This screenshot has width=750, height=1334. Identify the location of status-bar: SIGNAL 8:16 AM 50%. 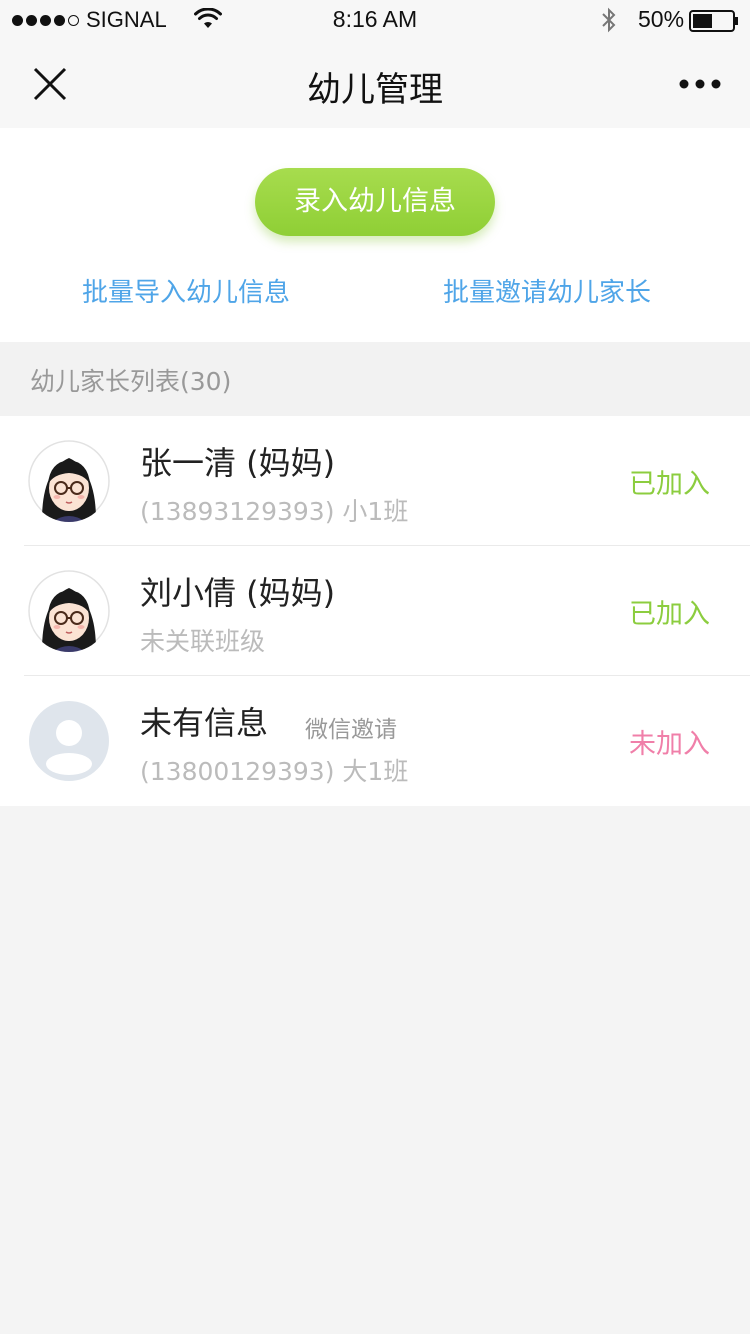
(375, 20).